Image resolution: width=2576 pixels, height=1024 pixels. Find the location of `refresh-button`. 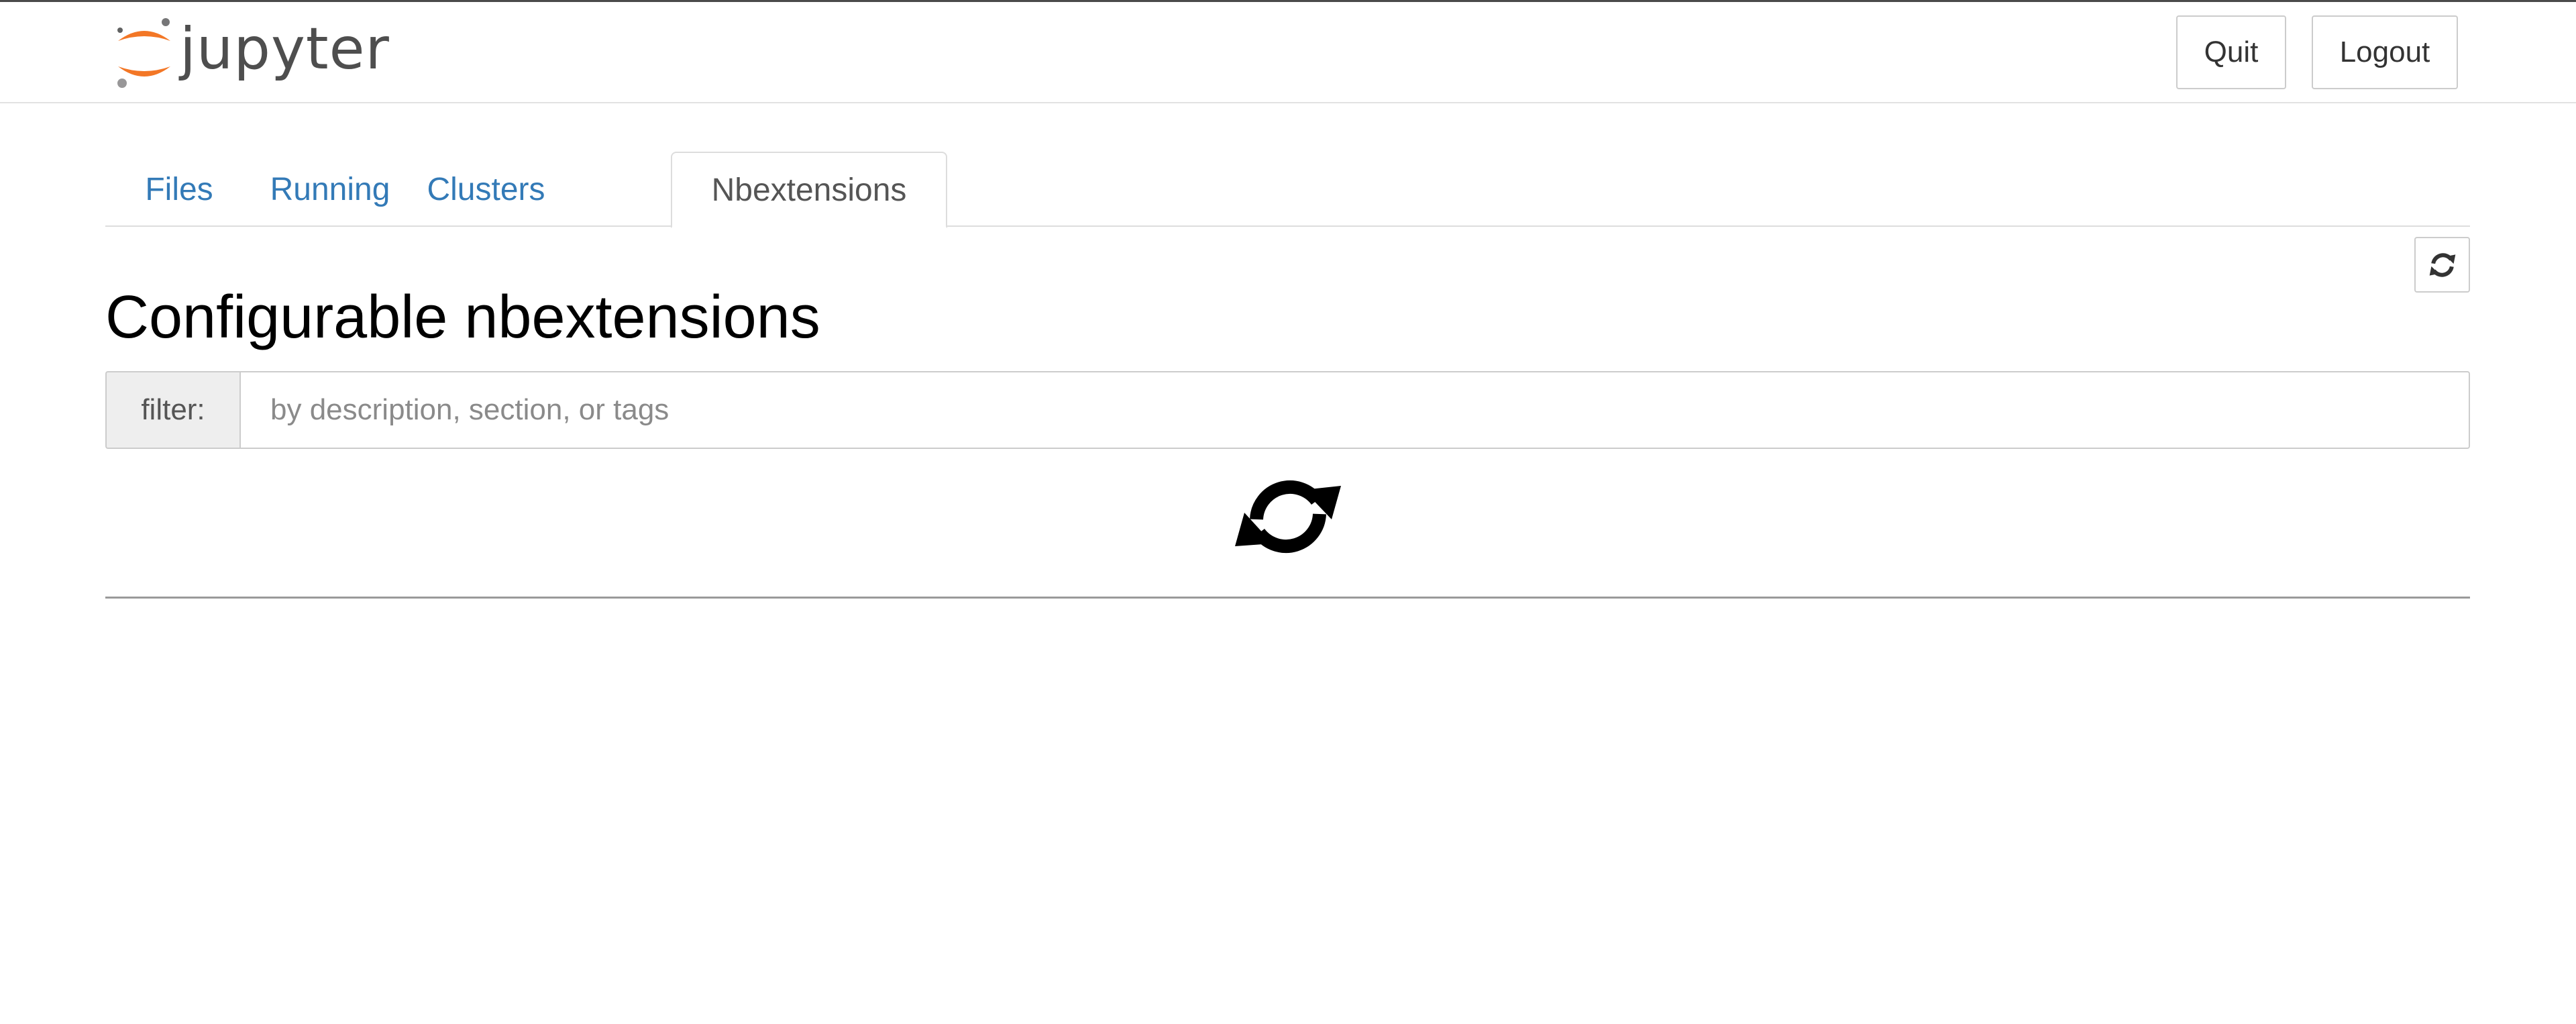

refresh-button is located at coordinates (2442, 265).